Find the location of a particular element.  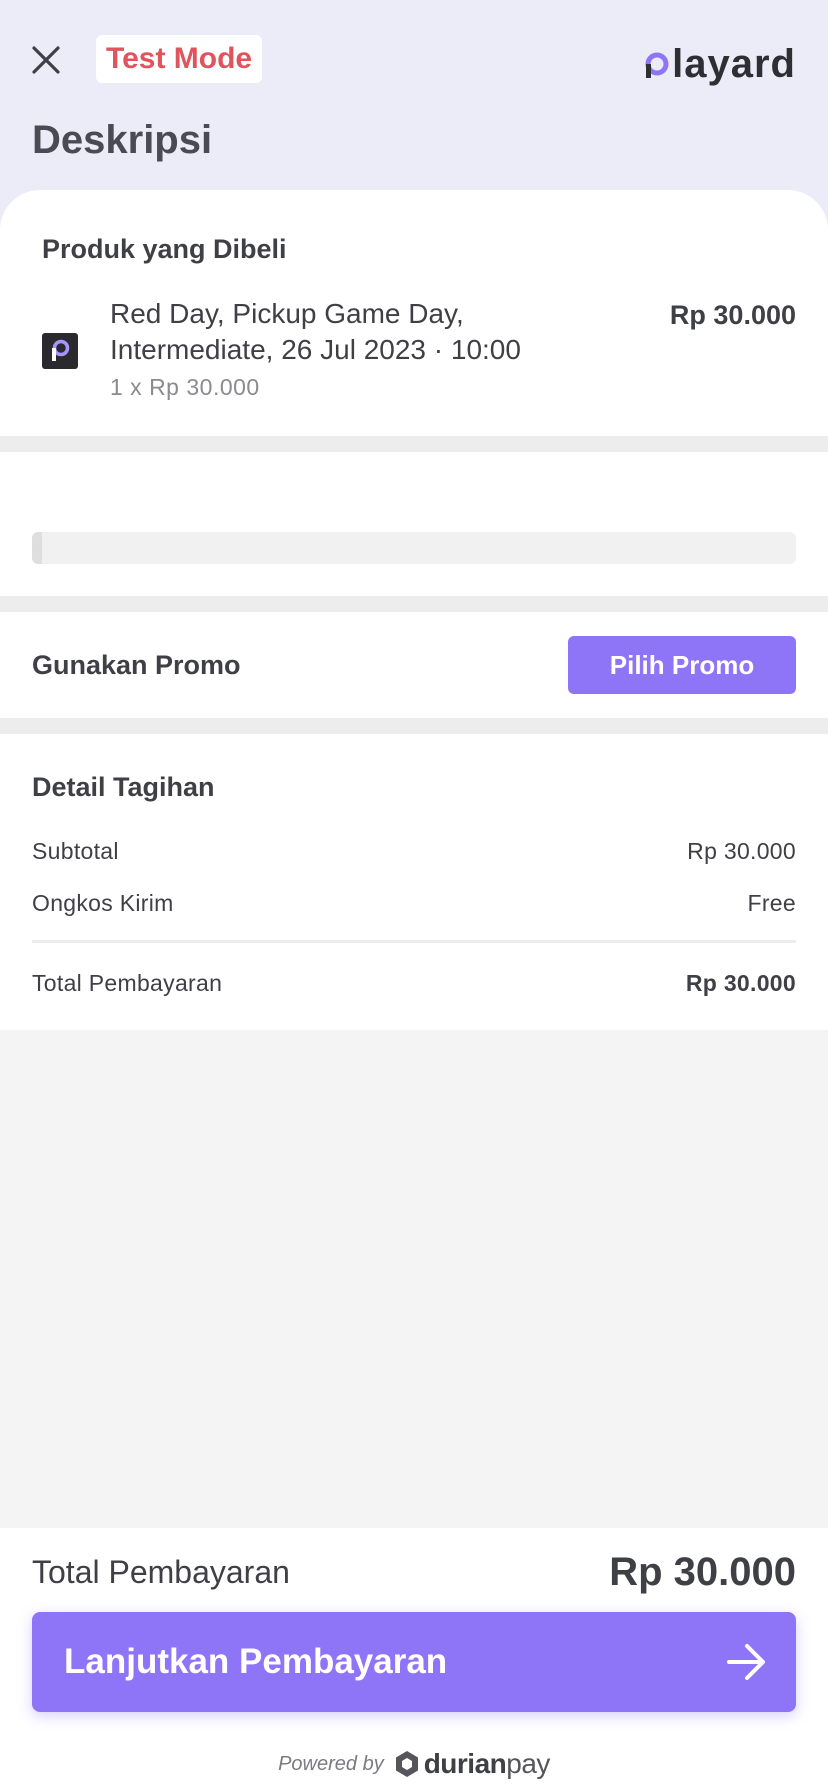

bill-row-label: Ongkos Kirim is located at coordinates (103, 903).